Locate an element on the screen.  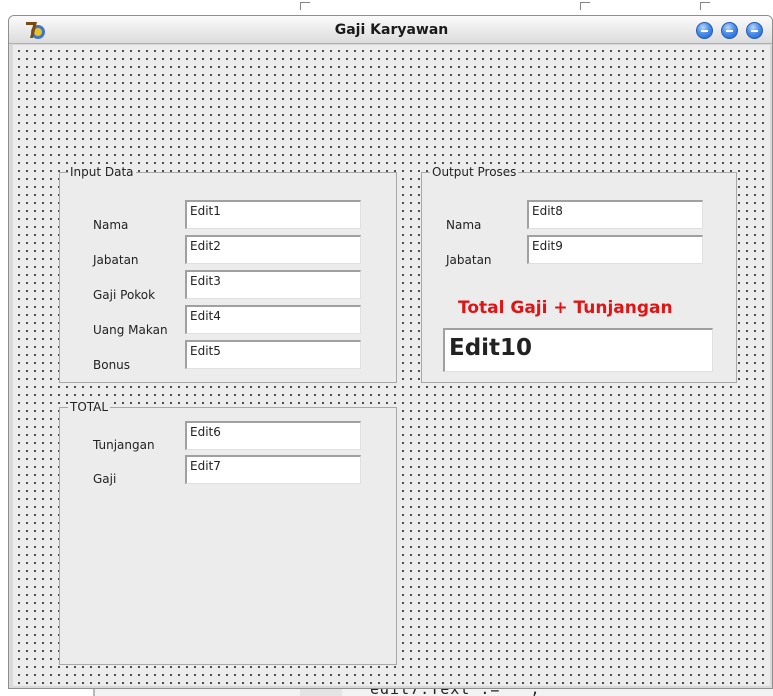
edit-nama-input: Edit1 is located at coordinates (273, 214).